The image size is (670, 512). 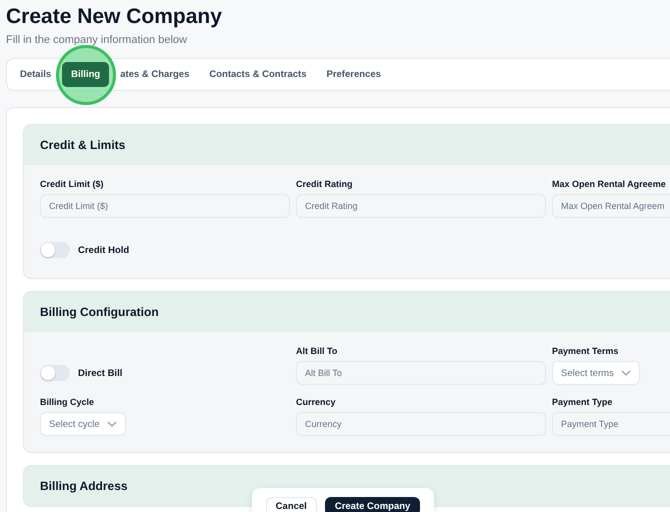 I want to click on input-field: Credit Limit ($), so click(x=165, y=206).